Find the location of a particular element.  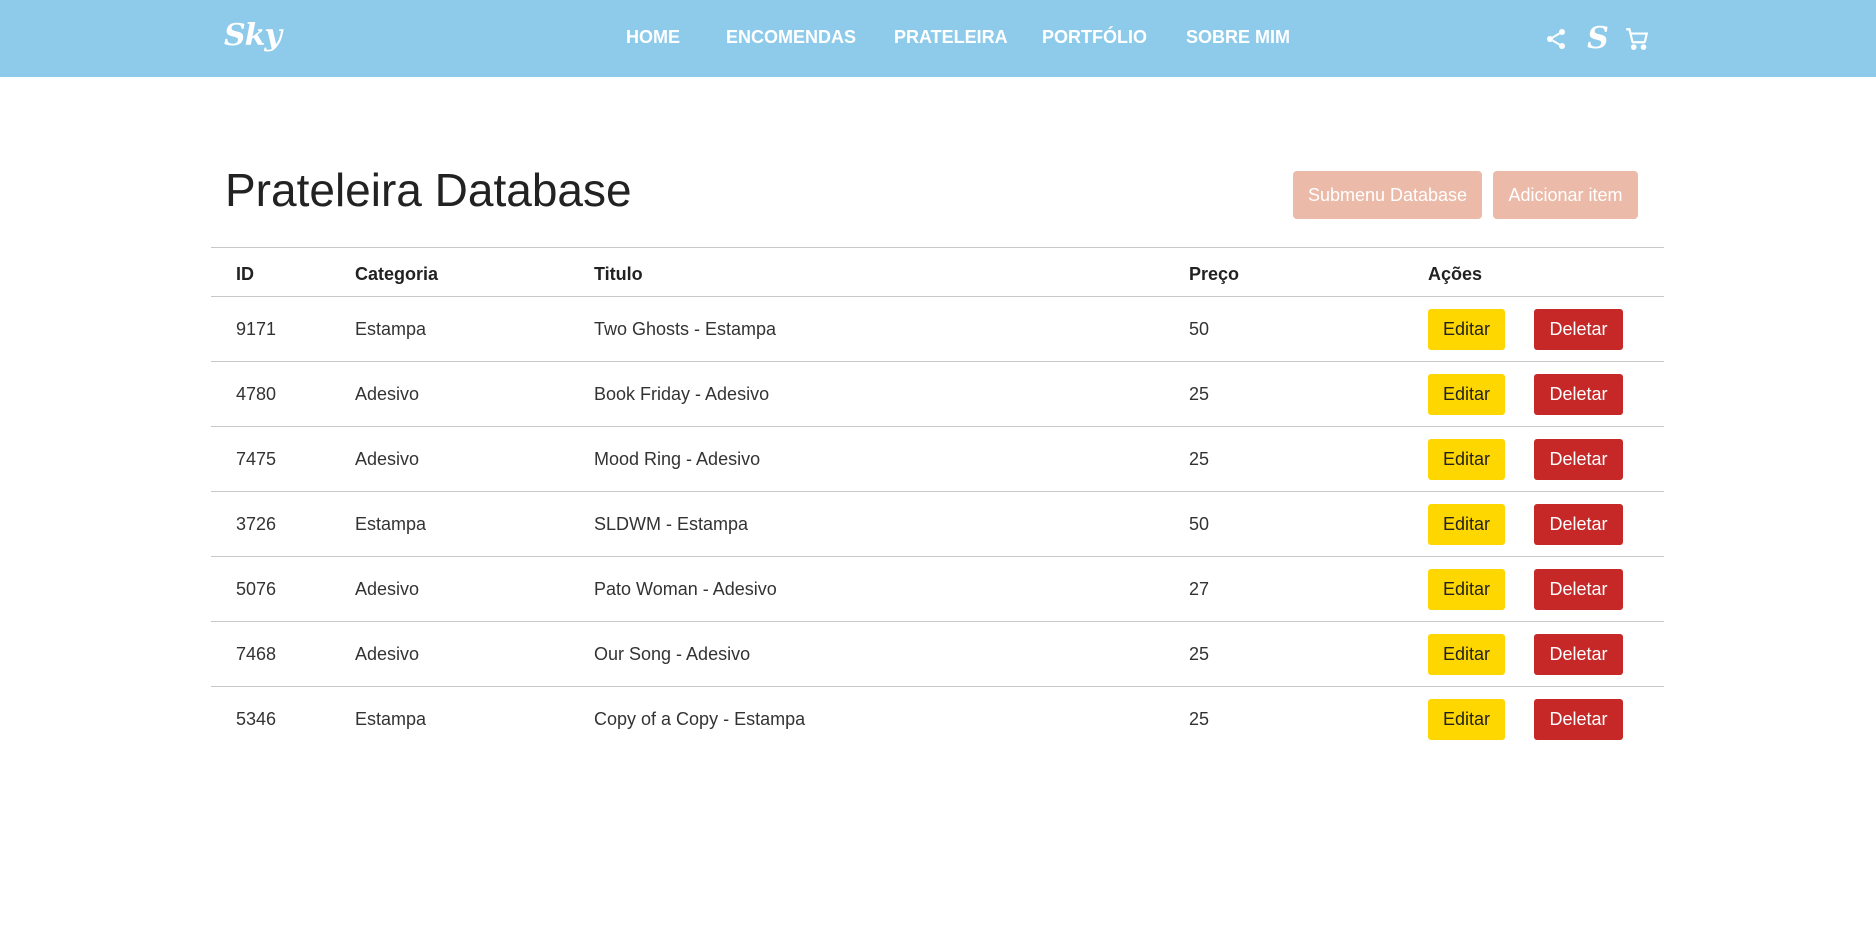

cell-titulo: Copy of a Copy - Estampa is located at coordinates (700, 719).